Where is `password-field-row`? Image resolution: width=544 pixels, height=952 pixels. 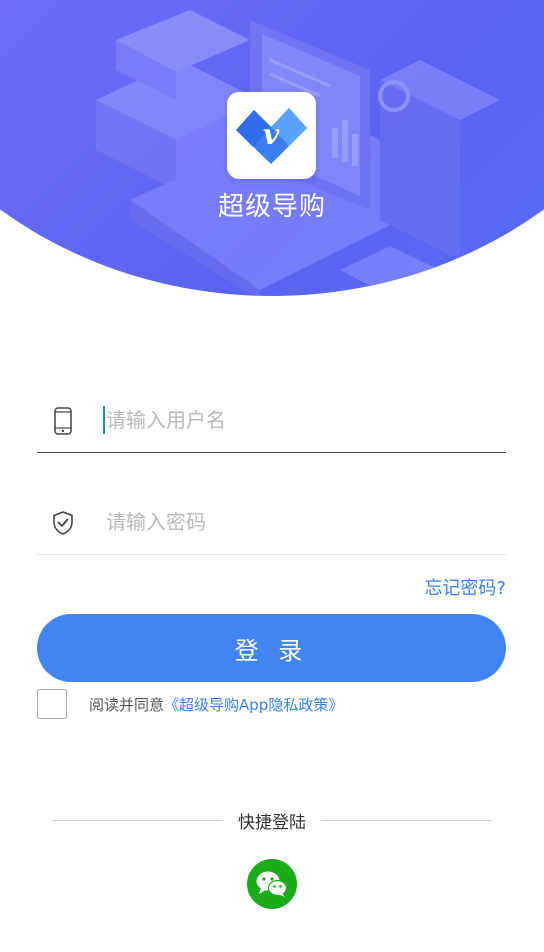
password-field-row is located at coordinates (271, 523).